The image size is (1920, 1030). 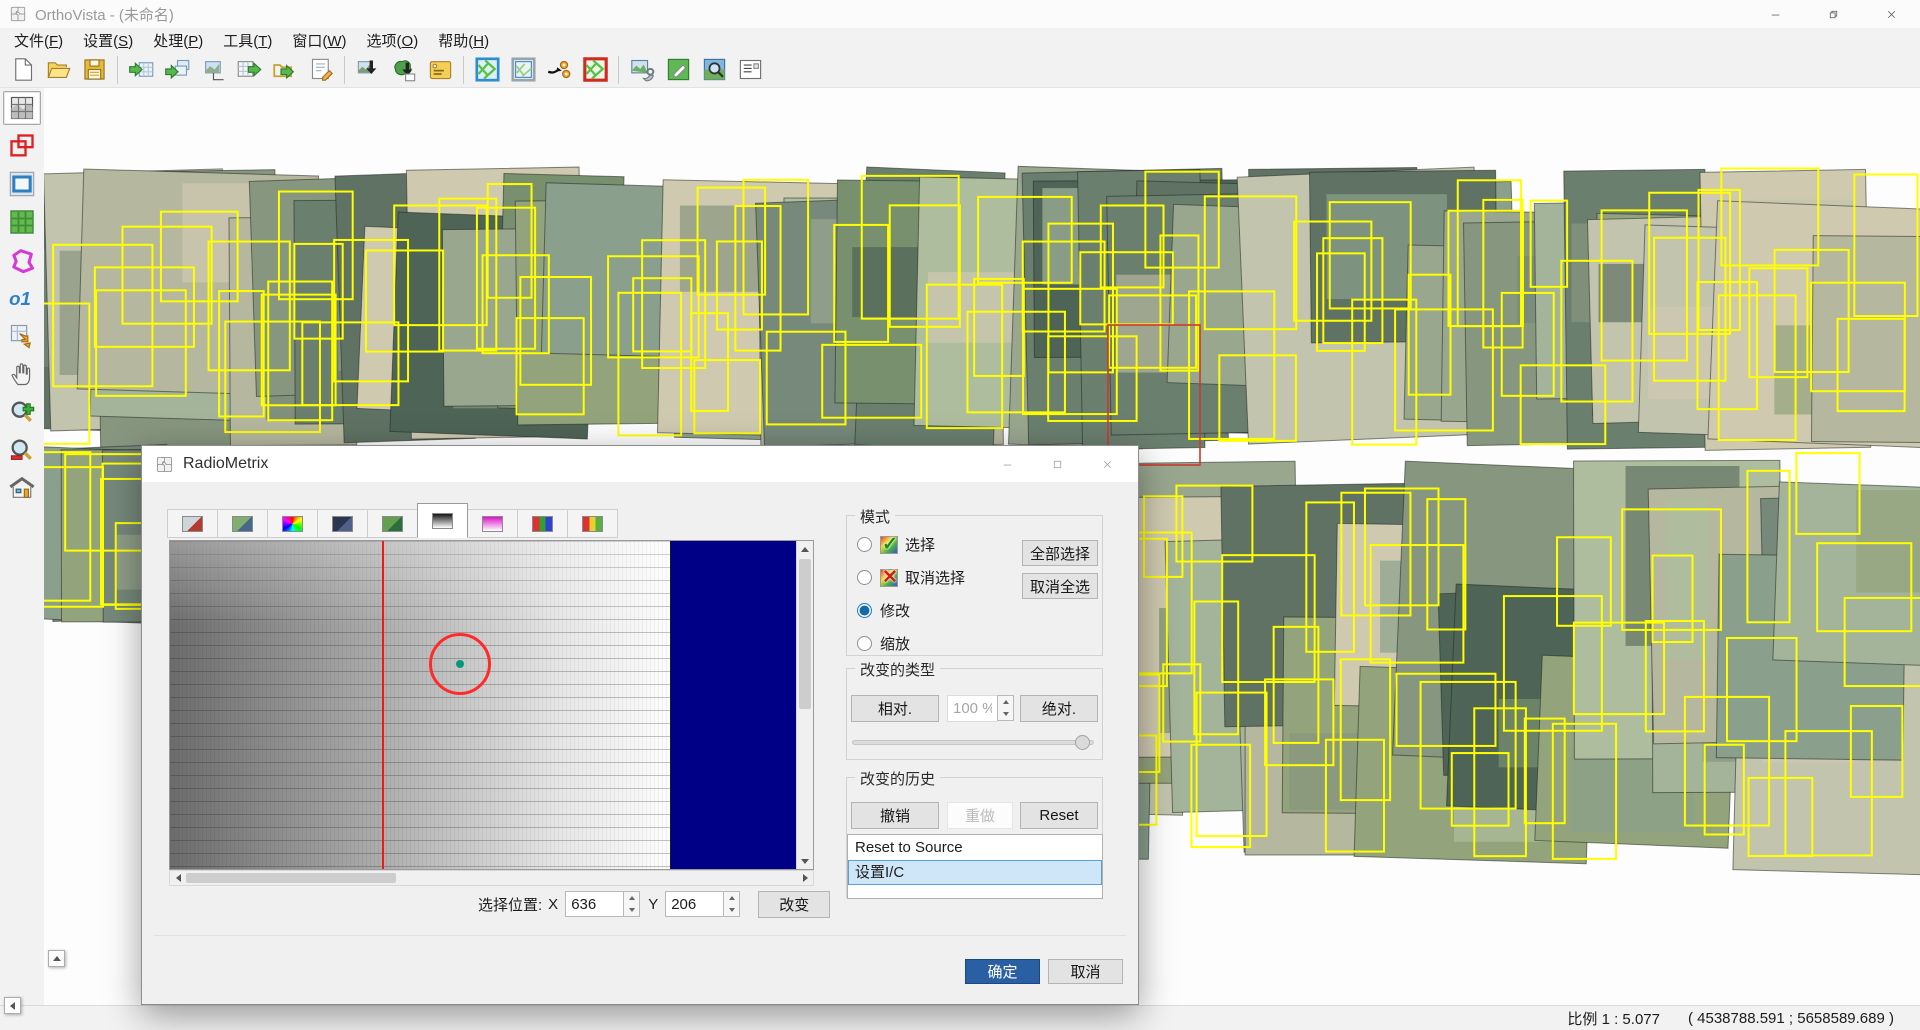 What do you see at coordinates (523, 70) in the screenshot?
I see `tiles-grey-button` at bounding box center [523, 70].